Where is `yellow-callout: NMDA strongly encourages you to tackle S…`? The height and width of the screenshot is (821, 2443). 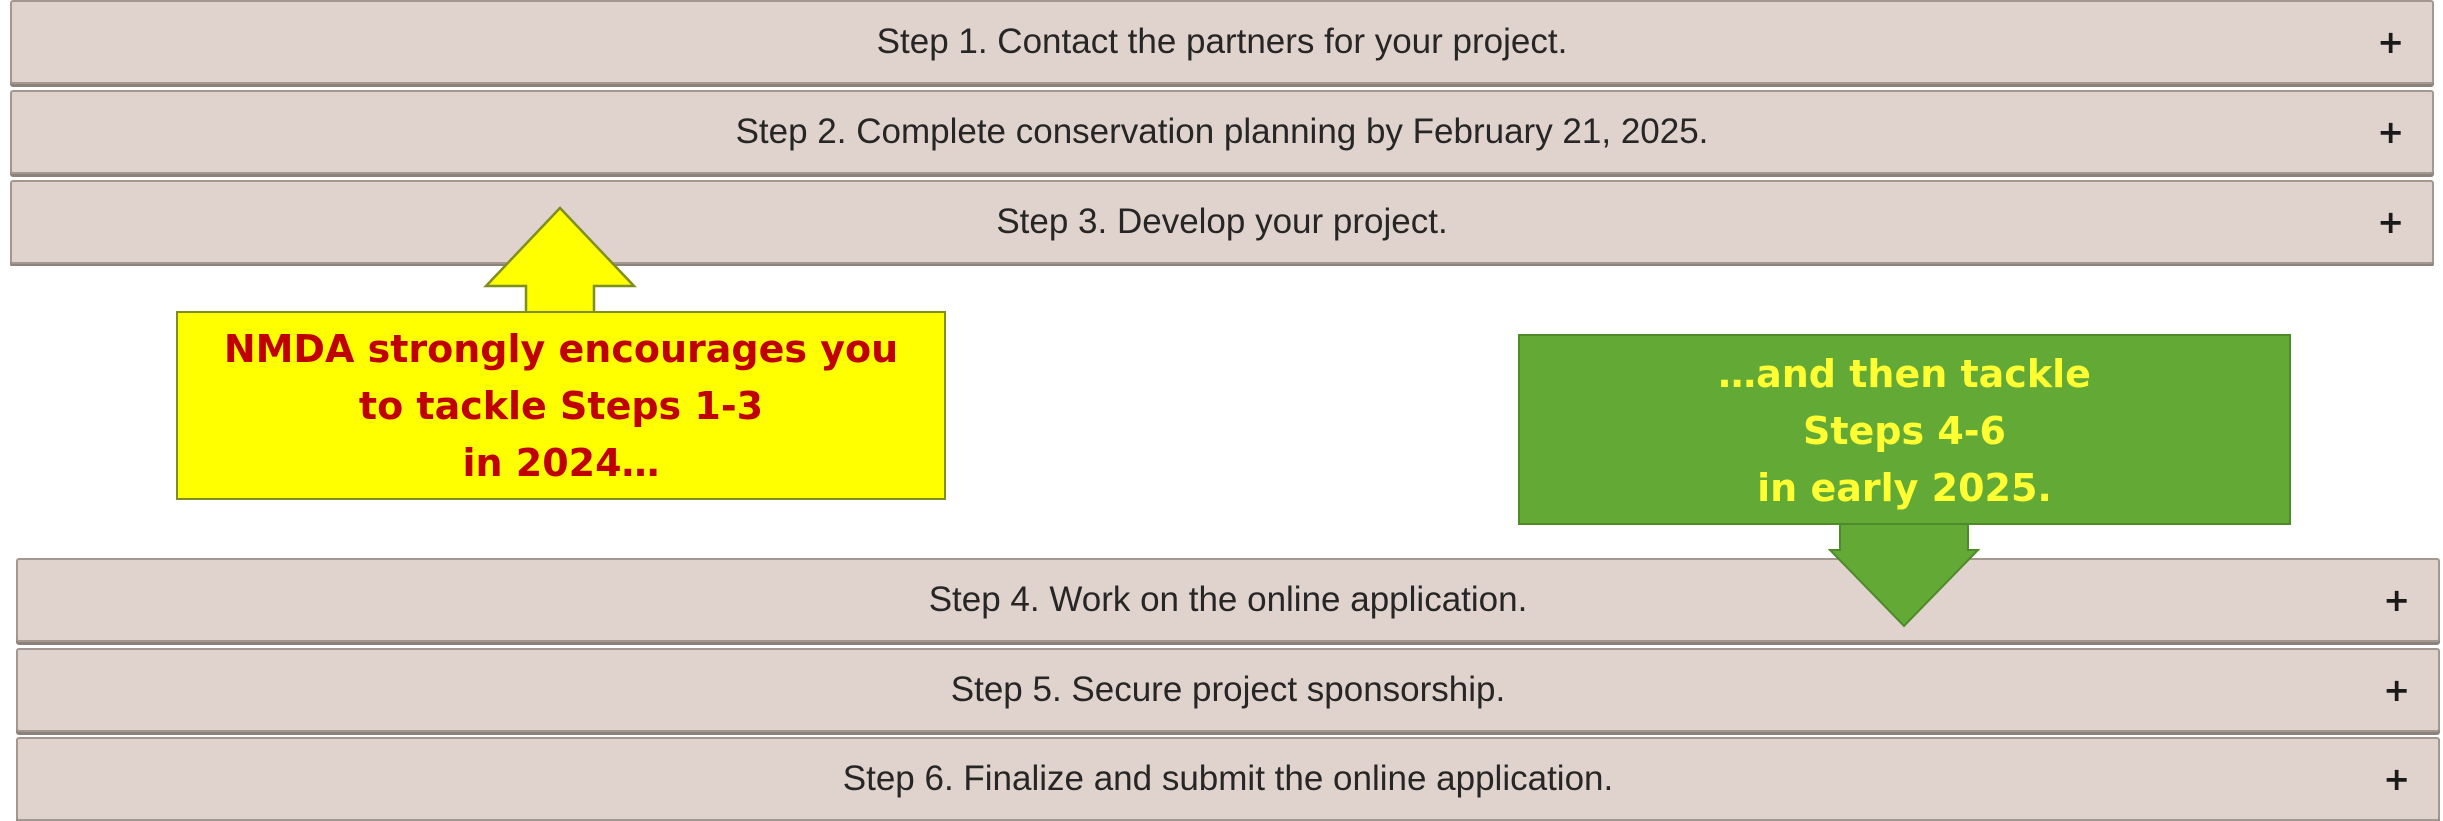 yellow-callout: NMDA strongly encourages you to tackle S… is located at coordinates (561, 405).